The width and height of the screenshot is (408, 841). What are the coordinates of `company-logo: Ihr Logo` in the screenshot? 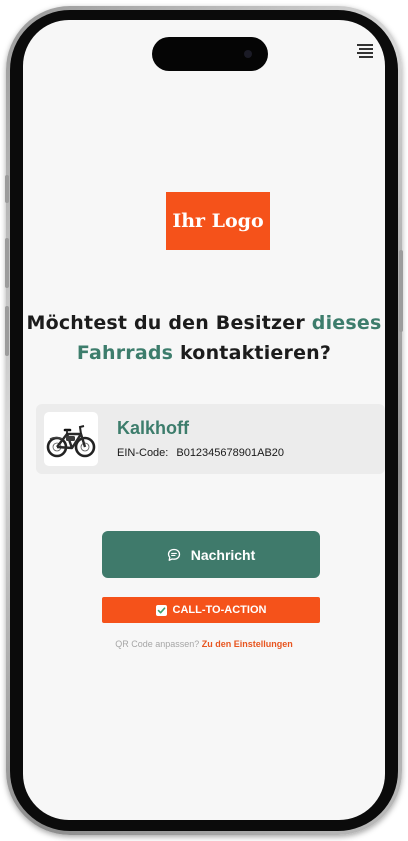 It's located at (218, 221).